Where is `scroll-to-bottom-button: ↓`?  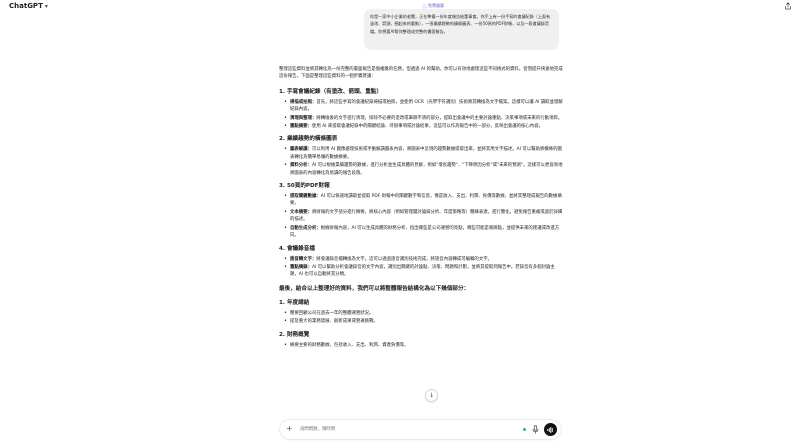
scroll-to-bottom-button: ↓ is located at coordinates (431, 395).